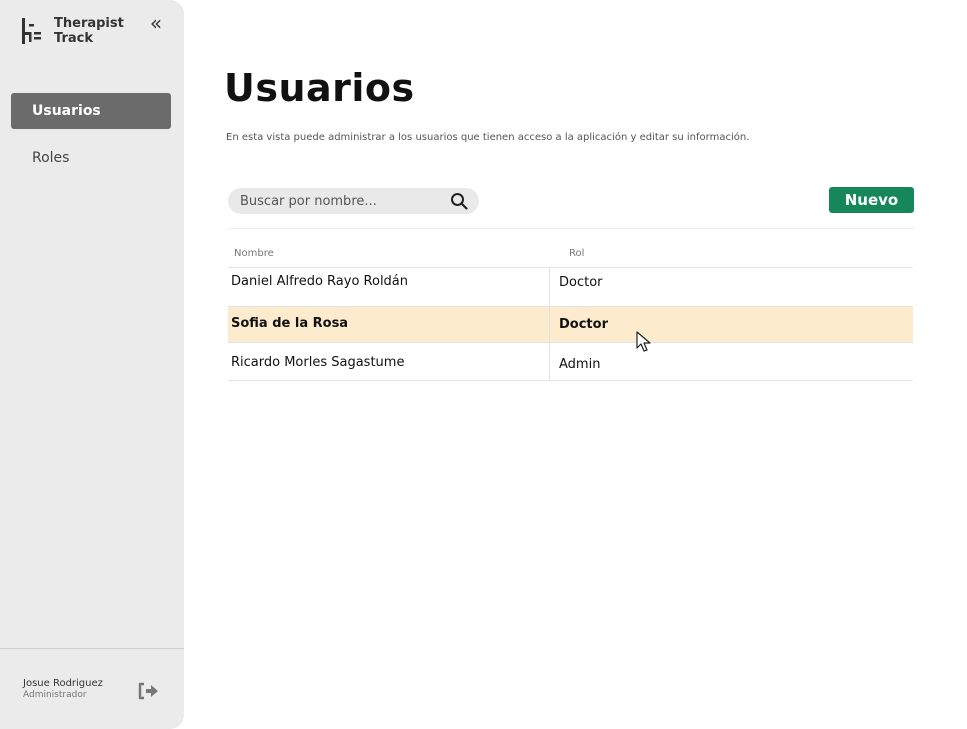  What do you see at coordinates (156, 24) in the screenshot?
I see `collapse-icon: «` at bounding box center [156, 24].